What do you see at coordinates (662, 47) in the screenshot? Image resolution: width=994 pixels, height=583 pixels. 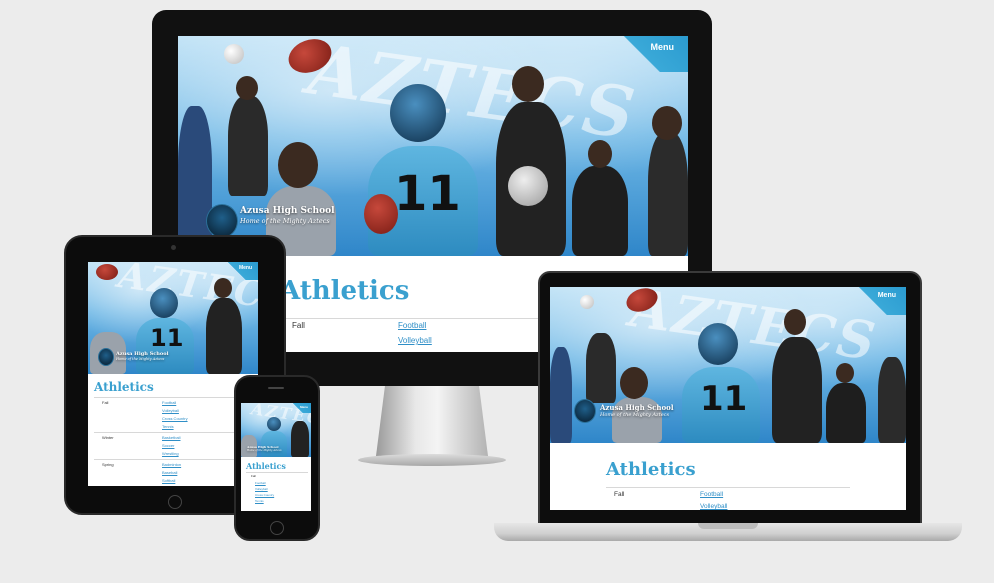 I see `menu-label: Menu` at bounding box center [662, 47].